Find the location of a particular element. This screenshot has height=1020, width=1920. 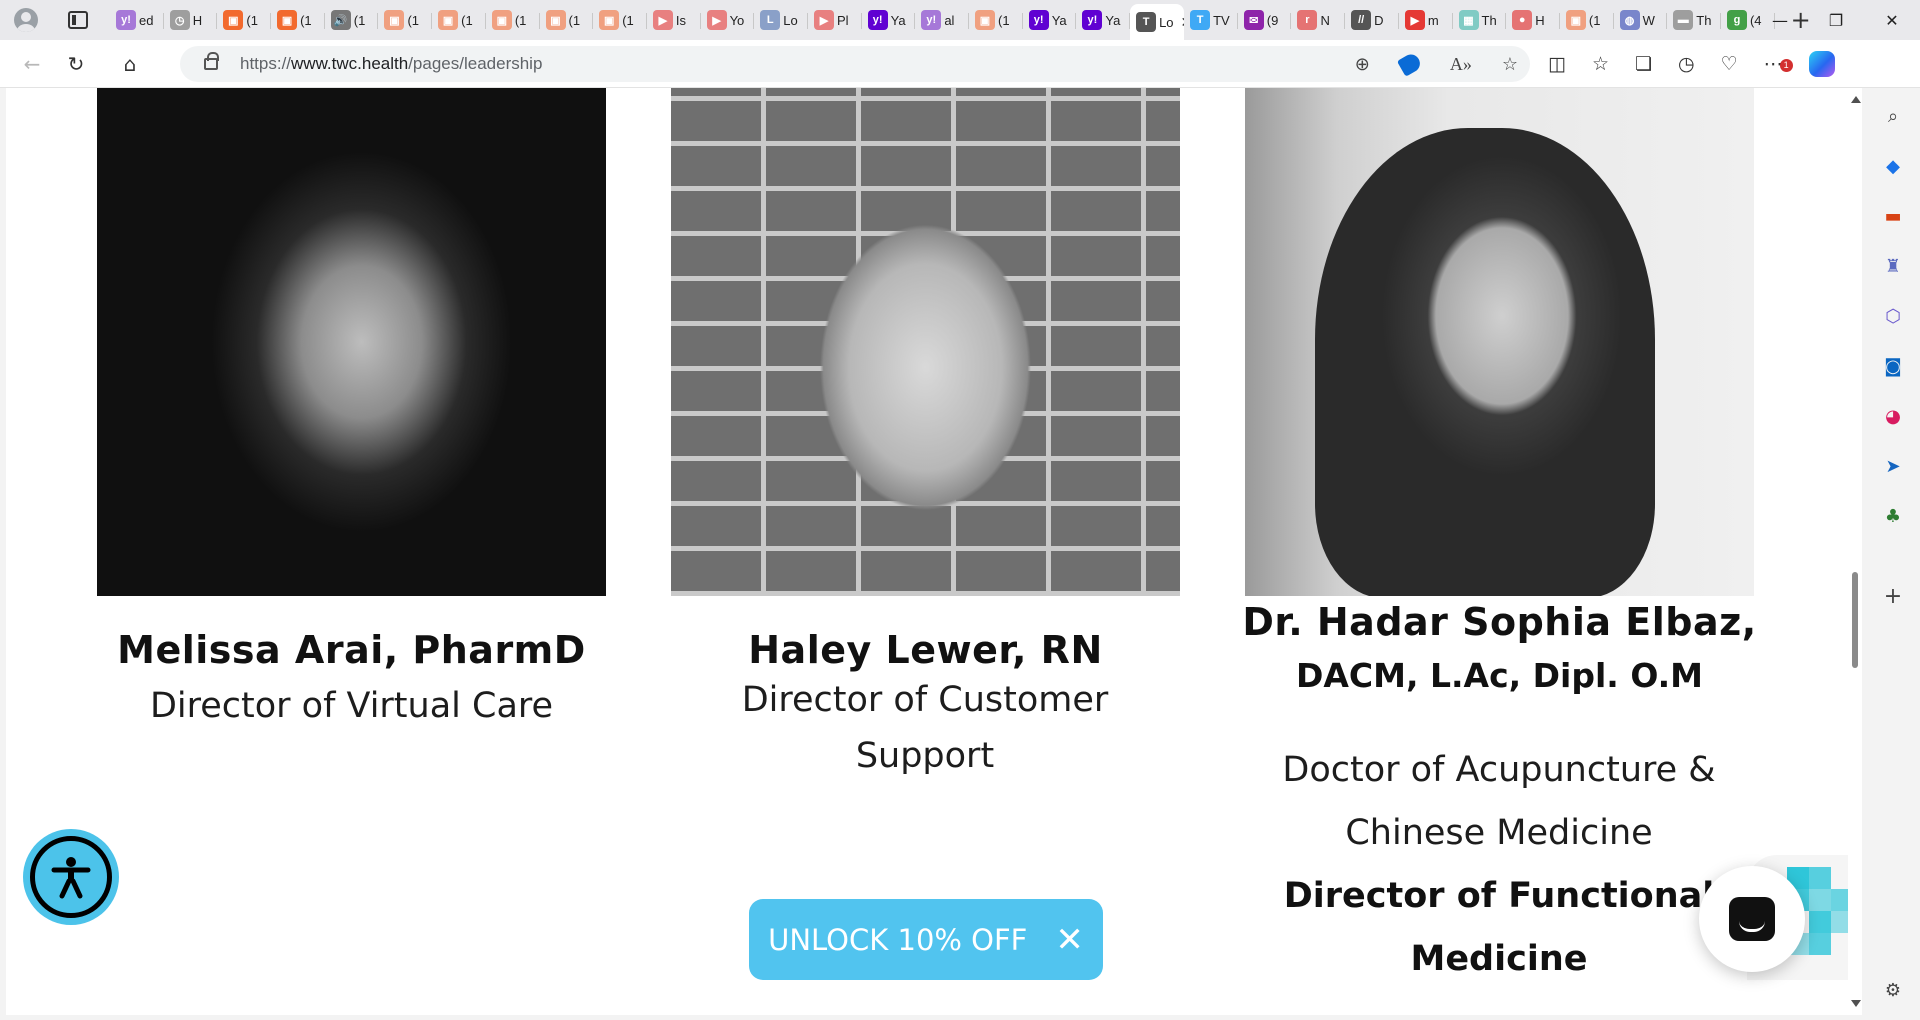

leader-name: Haley Lewer, RN is located at coordinates (925, 650).